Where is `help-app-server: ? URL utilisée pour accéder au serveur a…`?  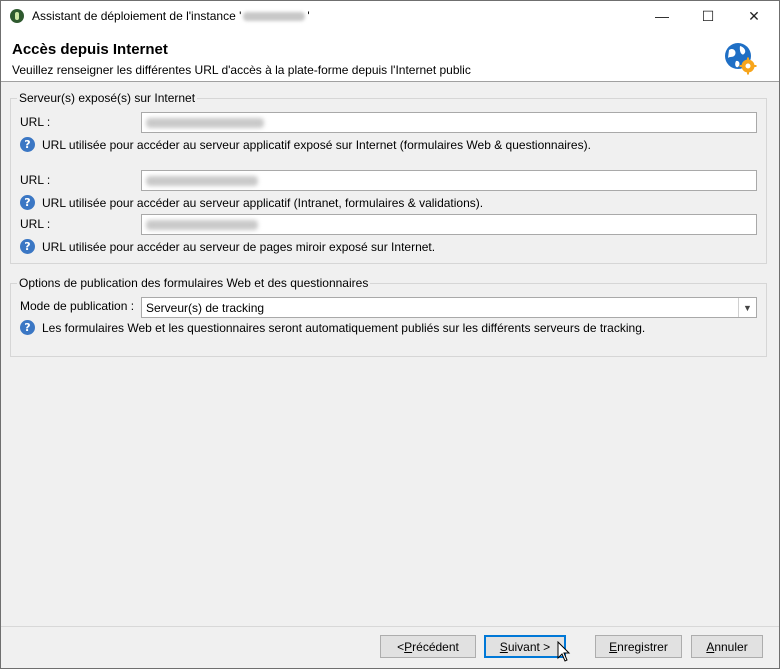 help-app-server: ? URL utilisée pour accéder au serveur a… is located at coordinates (251, 202).